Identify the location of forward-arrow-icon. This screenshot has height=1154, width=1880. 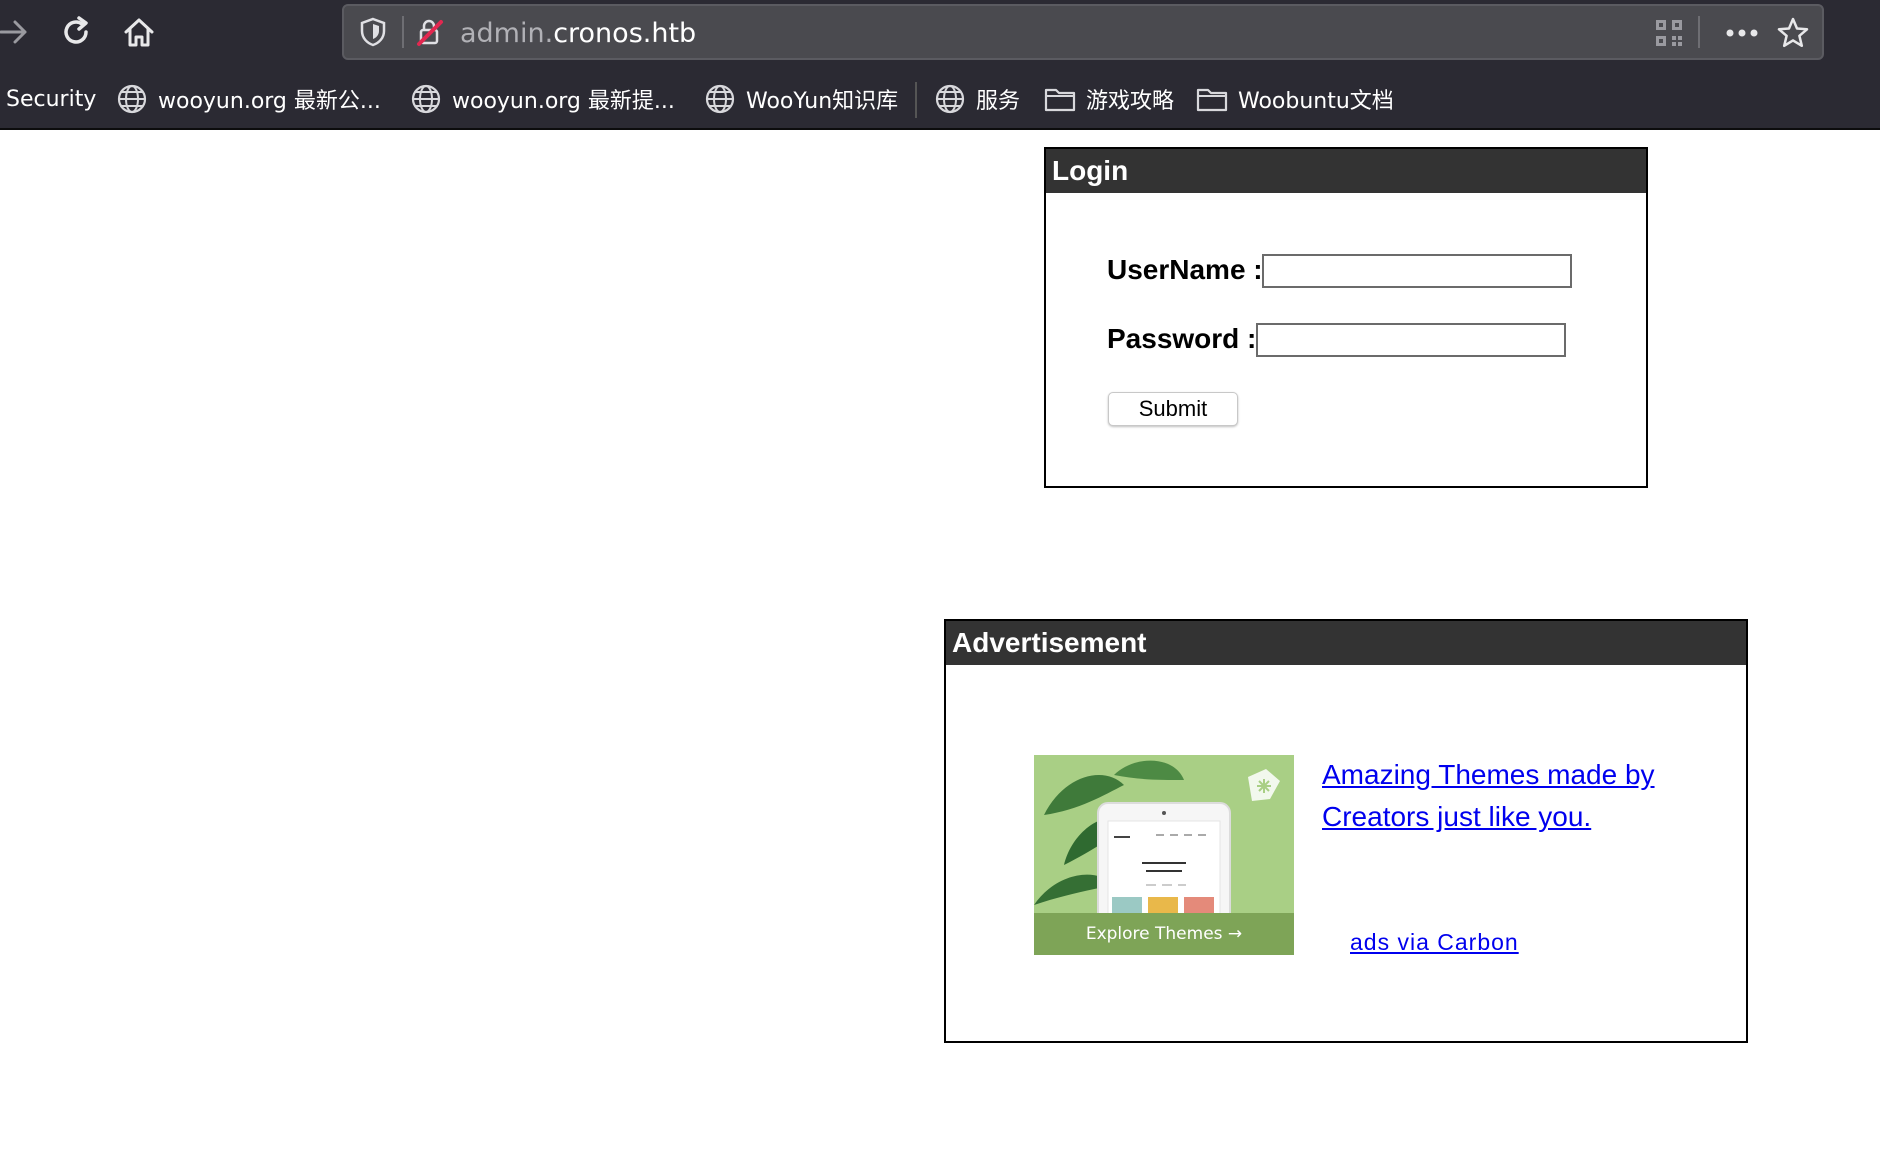
(18, 32).